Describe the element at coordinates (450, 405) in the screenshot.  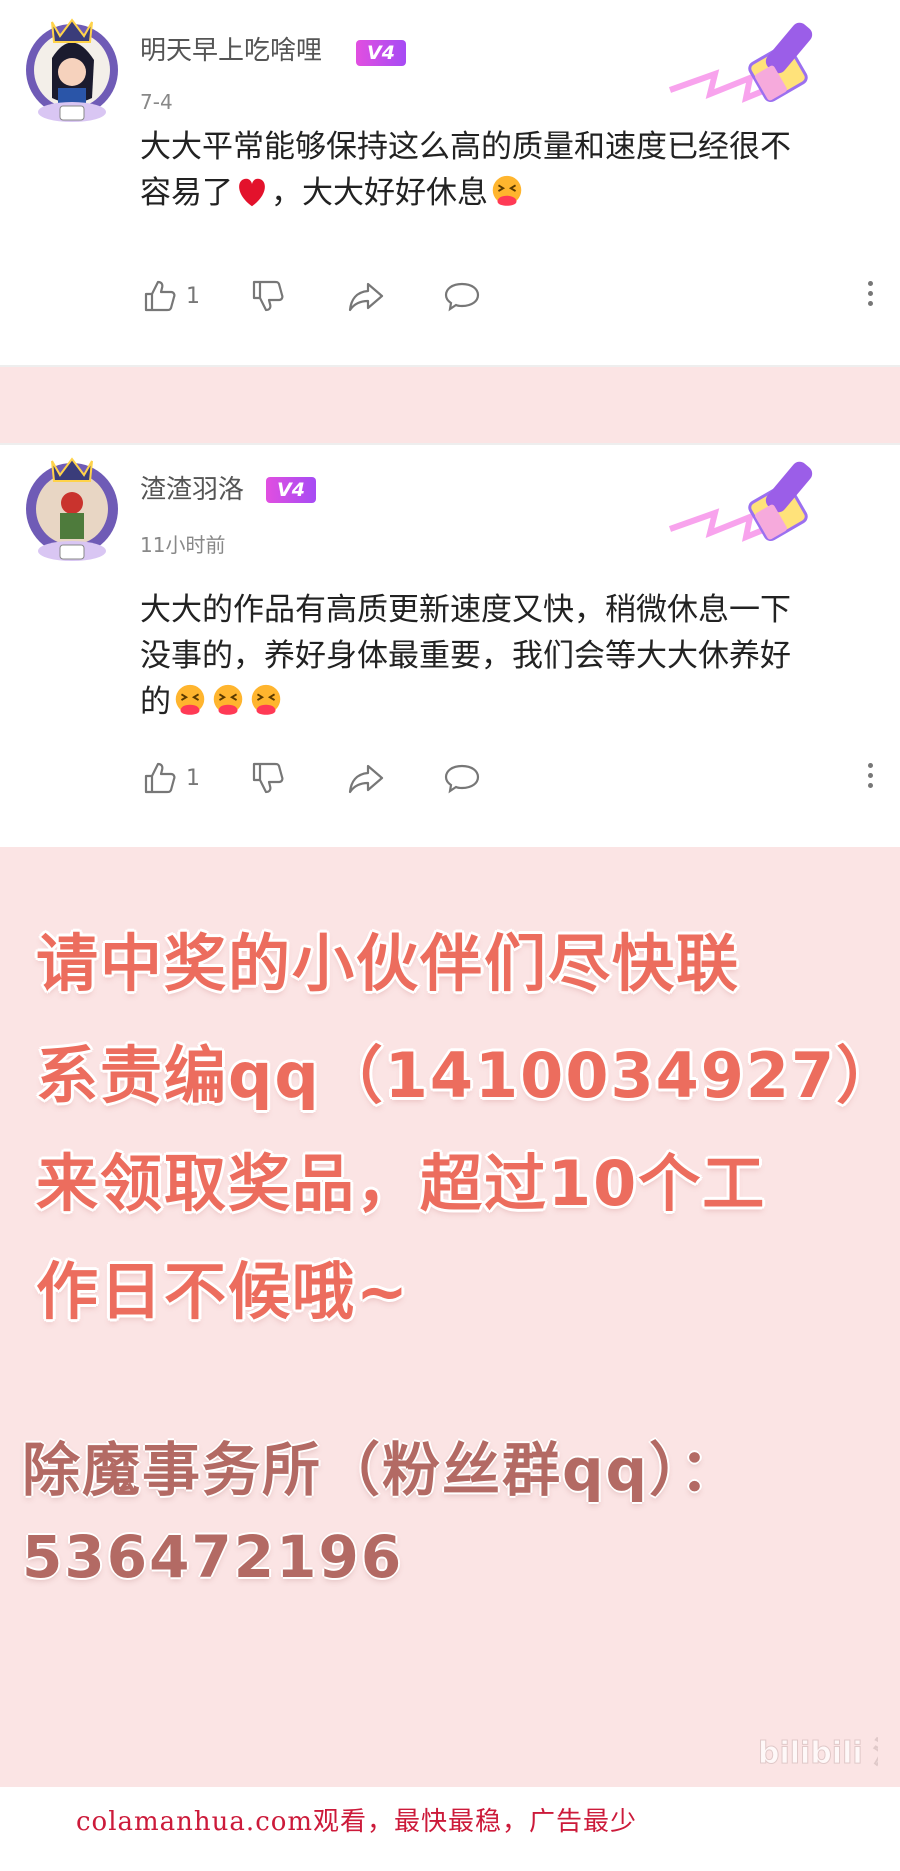
I see `divider-band` at that location.